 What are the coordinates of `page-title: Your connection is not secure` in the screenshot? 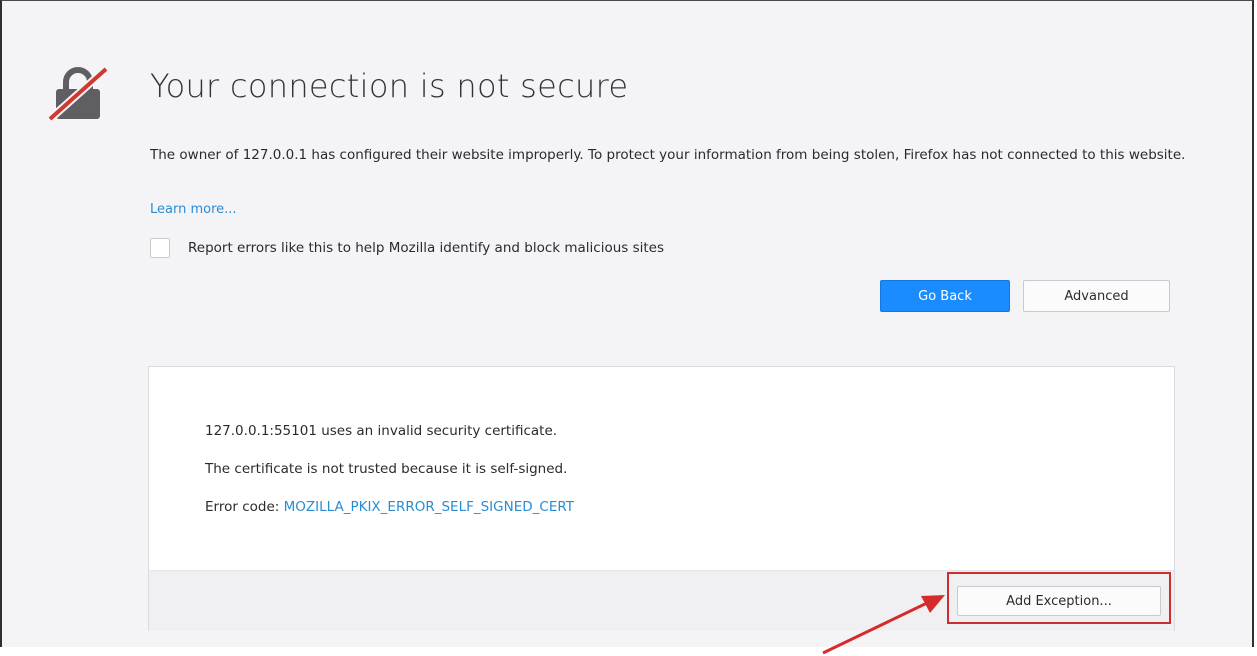 It's located at (389, 86).